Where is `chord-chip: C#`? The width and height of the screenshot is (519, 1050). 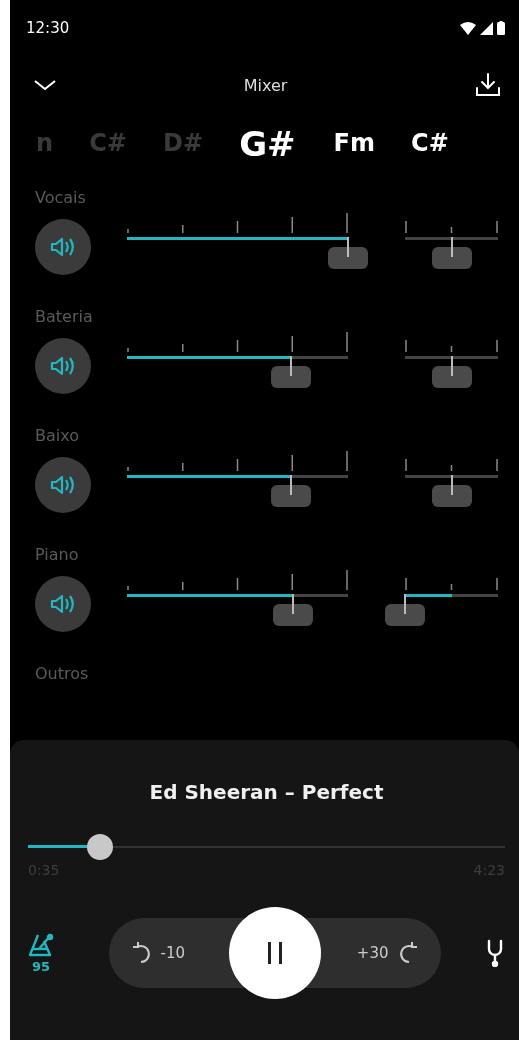 chord-chip: C# is located at coordinates (429, 144).